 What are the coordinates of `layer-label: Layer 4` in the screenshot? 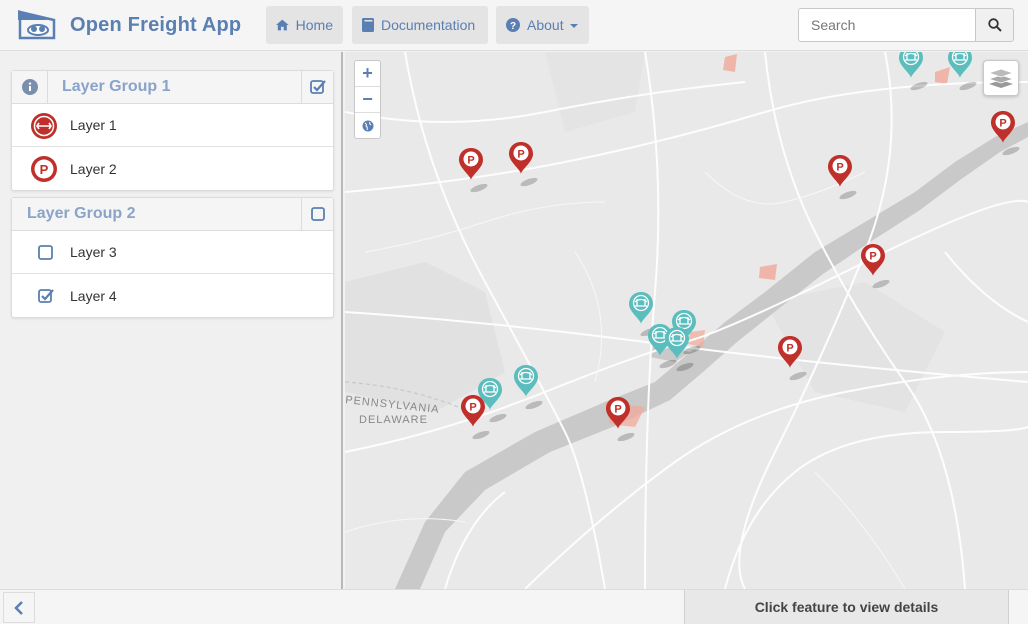 It's located at (93, 295).